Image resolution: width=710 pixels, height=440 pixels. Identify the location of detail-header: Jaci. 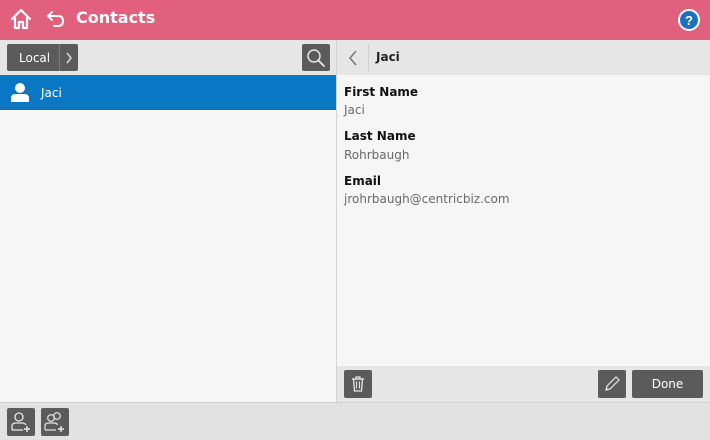
(523, 57).